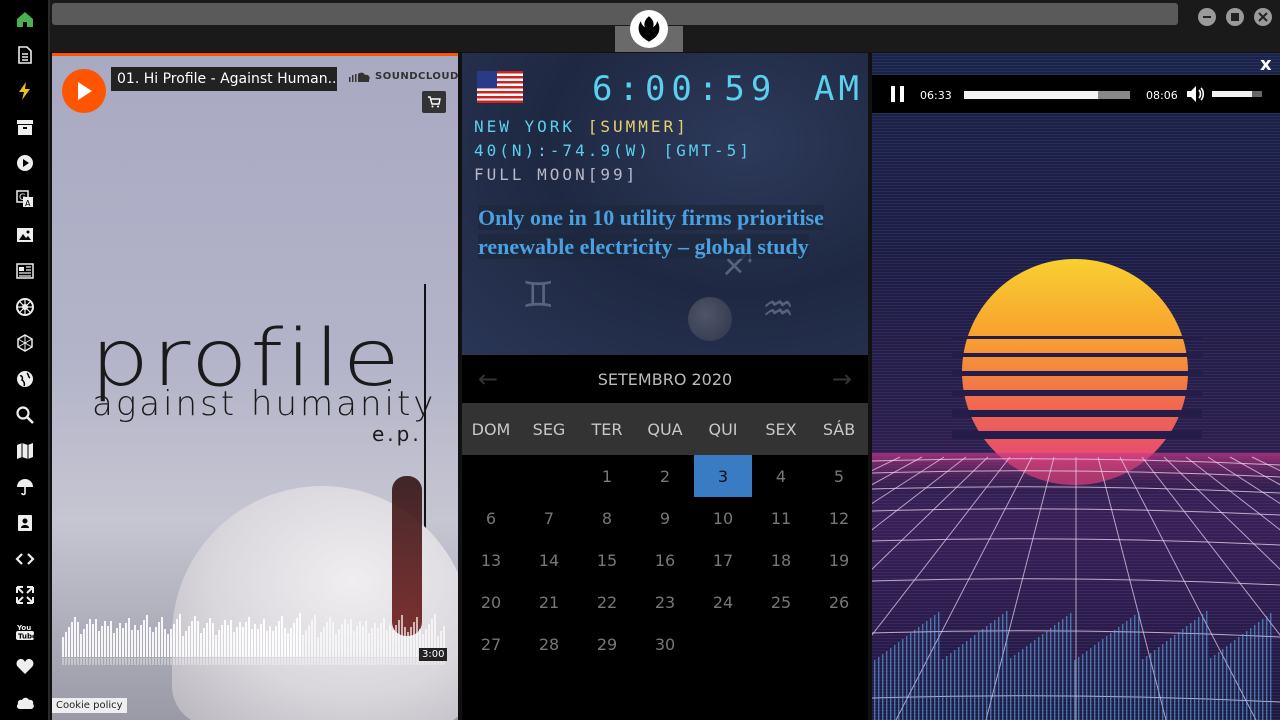 Image resolution: width=1280 pixels, height=720 pixels. I want to click on calendar-day: 28, so click(549, 644).